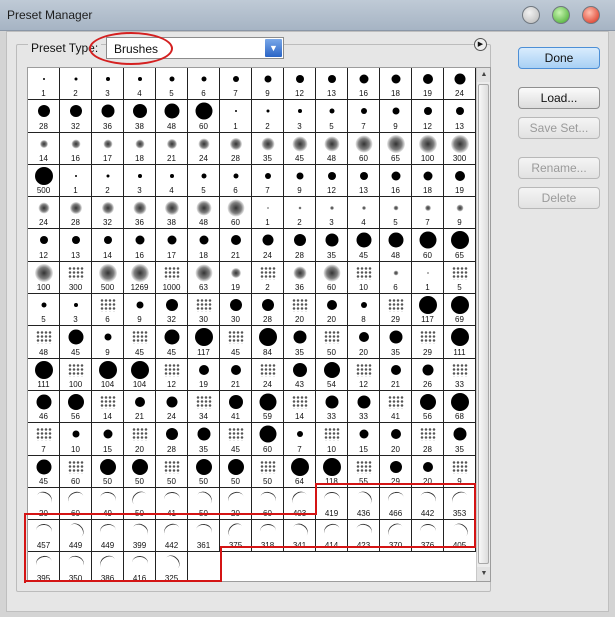 This screenshot has width=615, height=617. I want to click on brush-preset-cell: 32, so click(108, 213).